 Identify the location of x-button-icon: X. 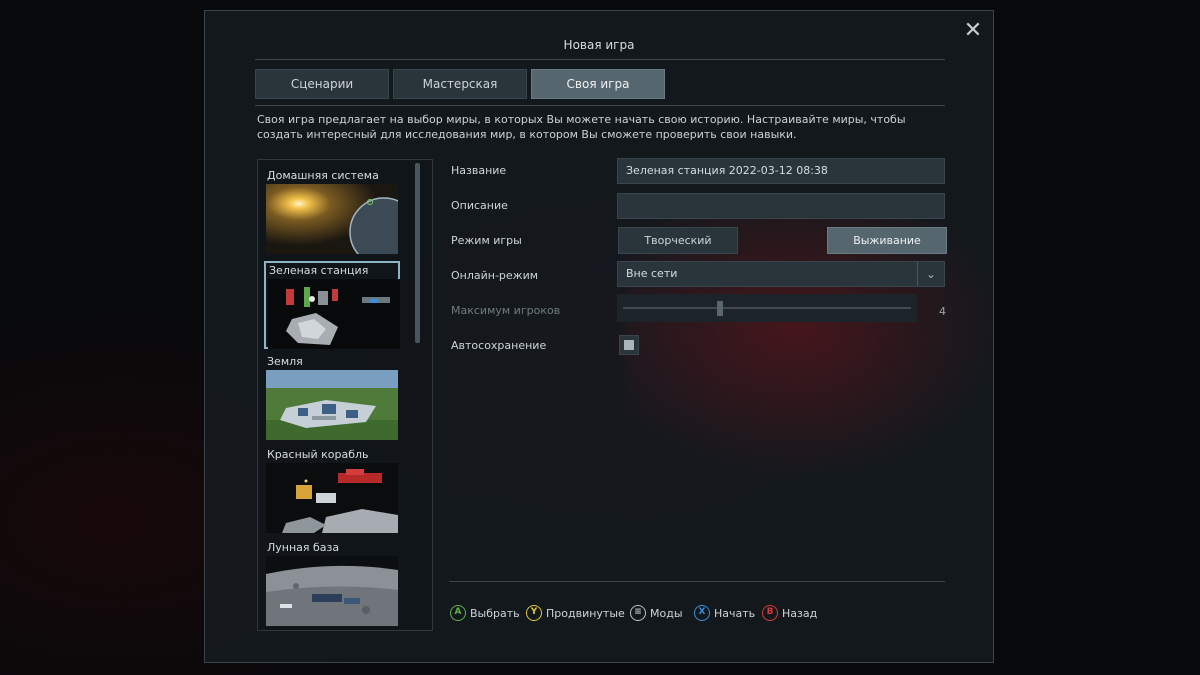
(702, 613).